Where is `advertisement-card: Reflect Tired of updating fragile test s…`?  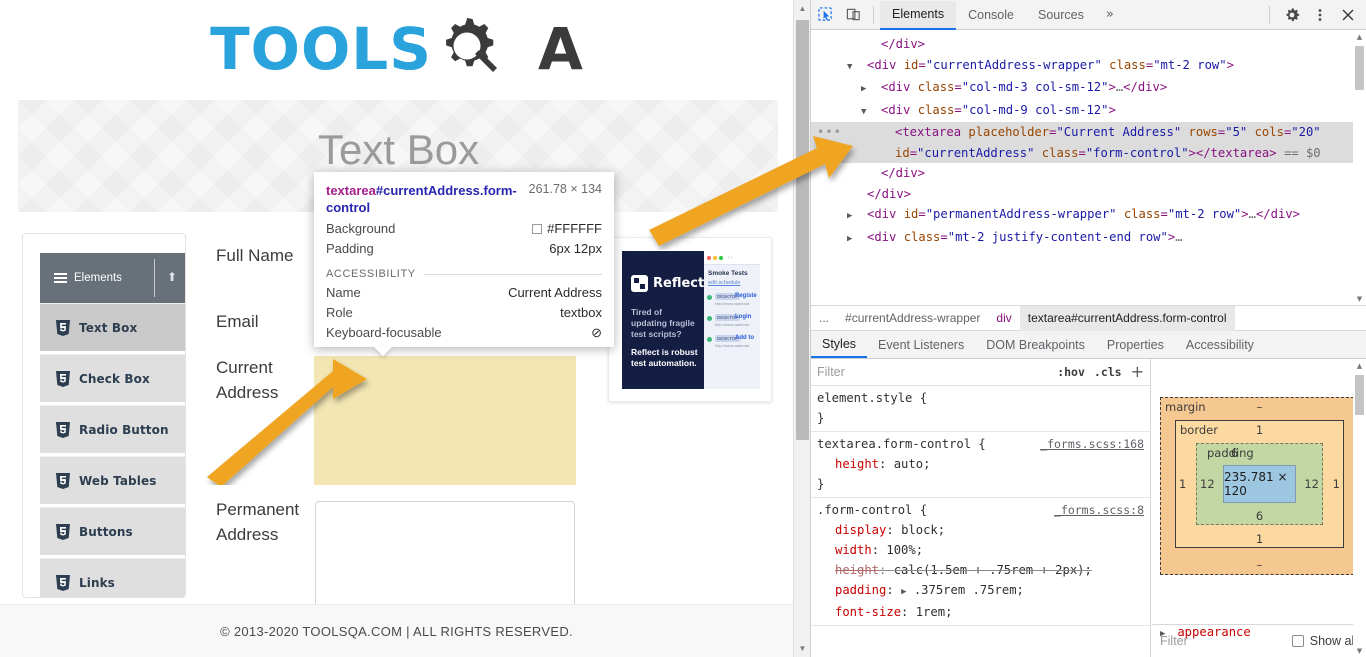 advertisement-card: Reflect Tired of updating fragile test s… is located at coordinates (690, 319).